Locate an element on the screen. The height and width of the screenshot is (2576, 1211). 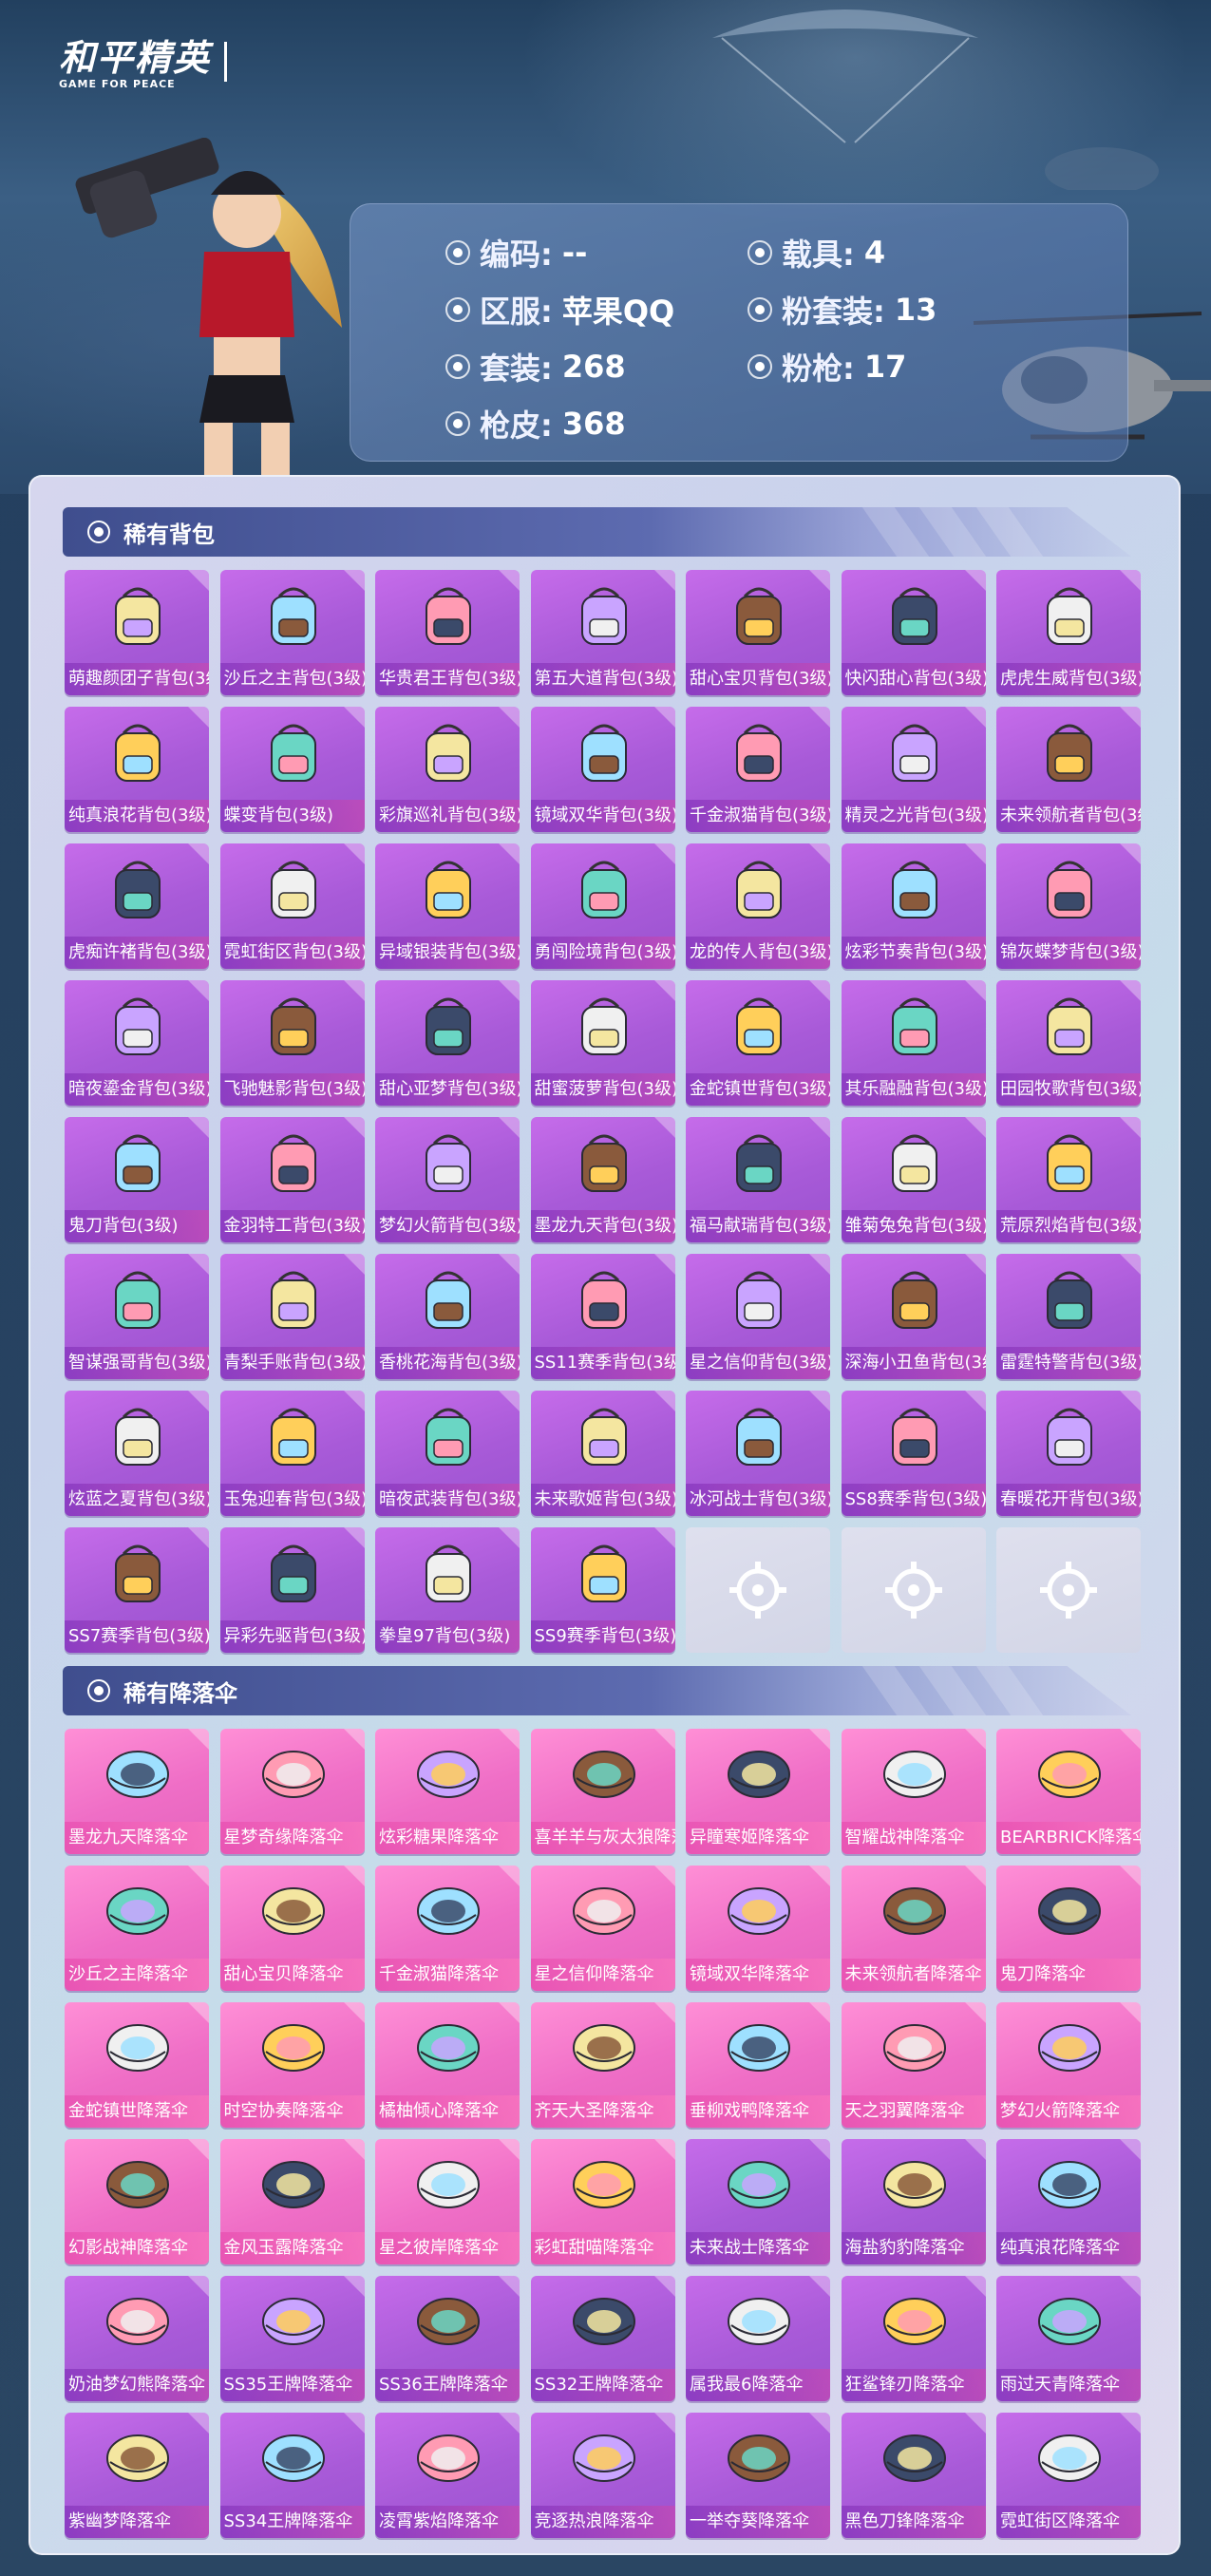
parachute-item-tile: 星之信仰降落伞 is located at coordinates (602, 1928).